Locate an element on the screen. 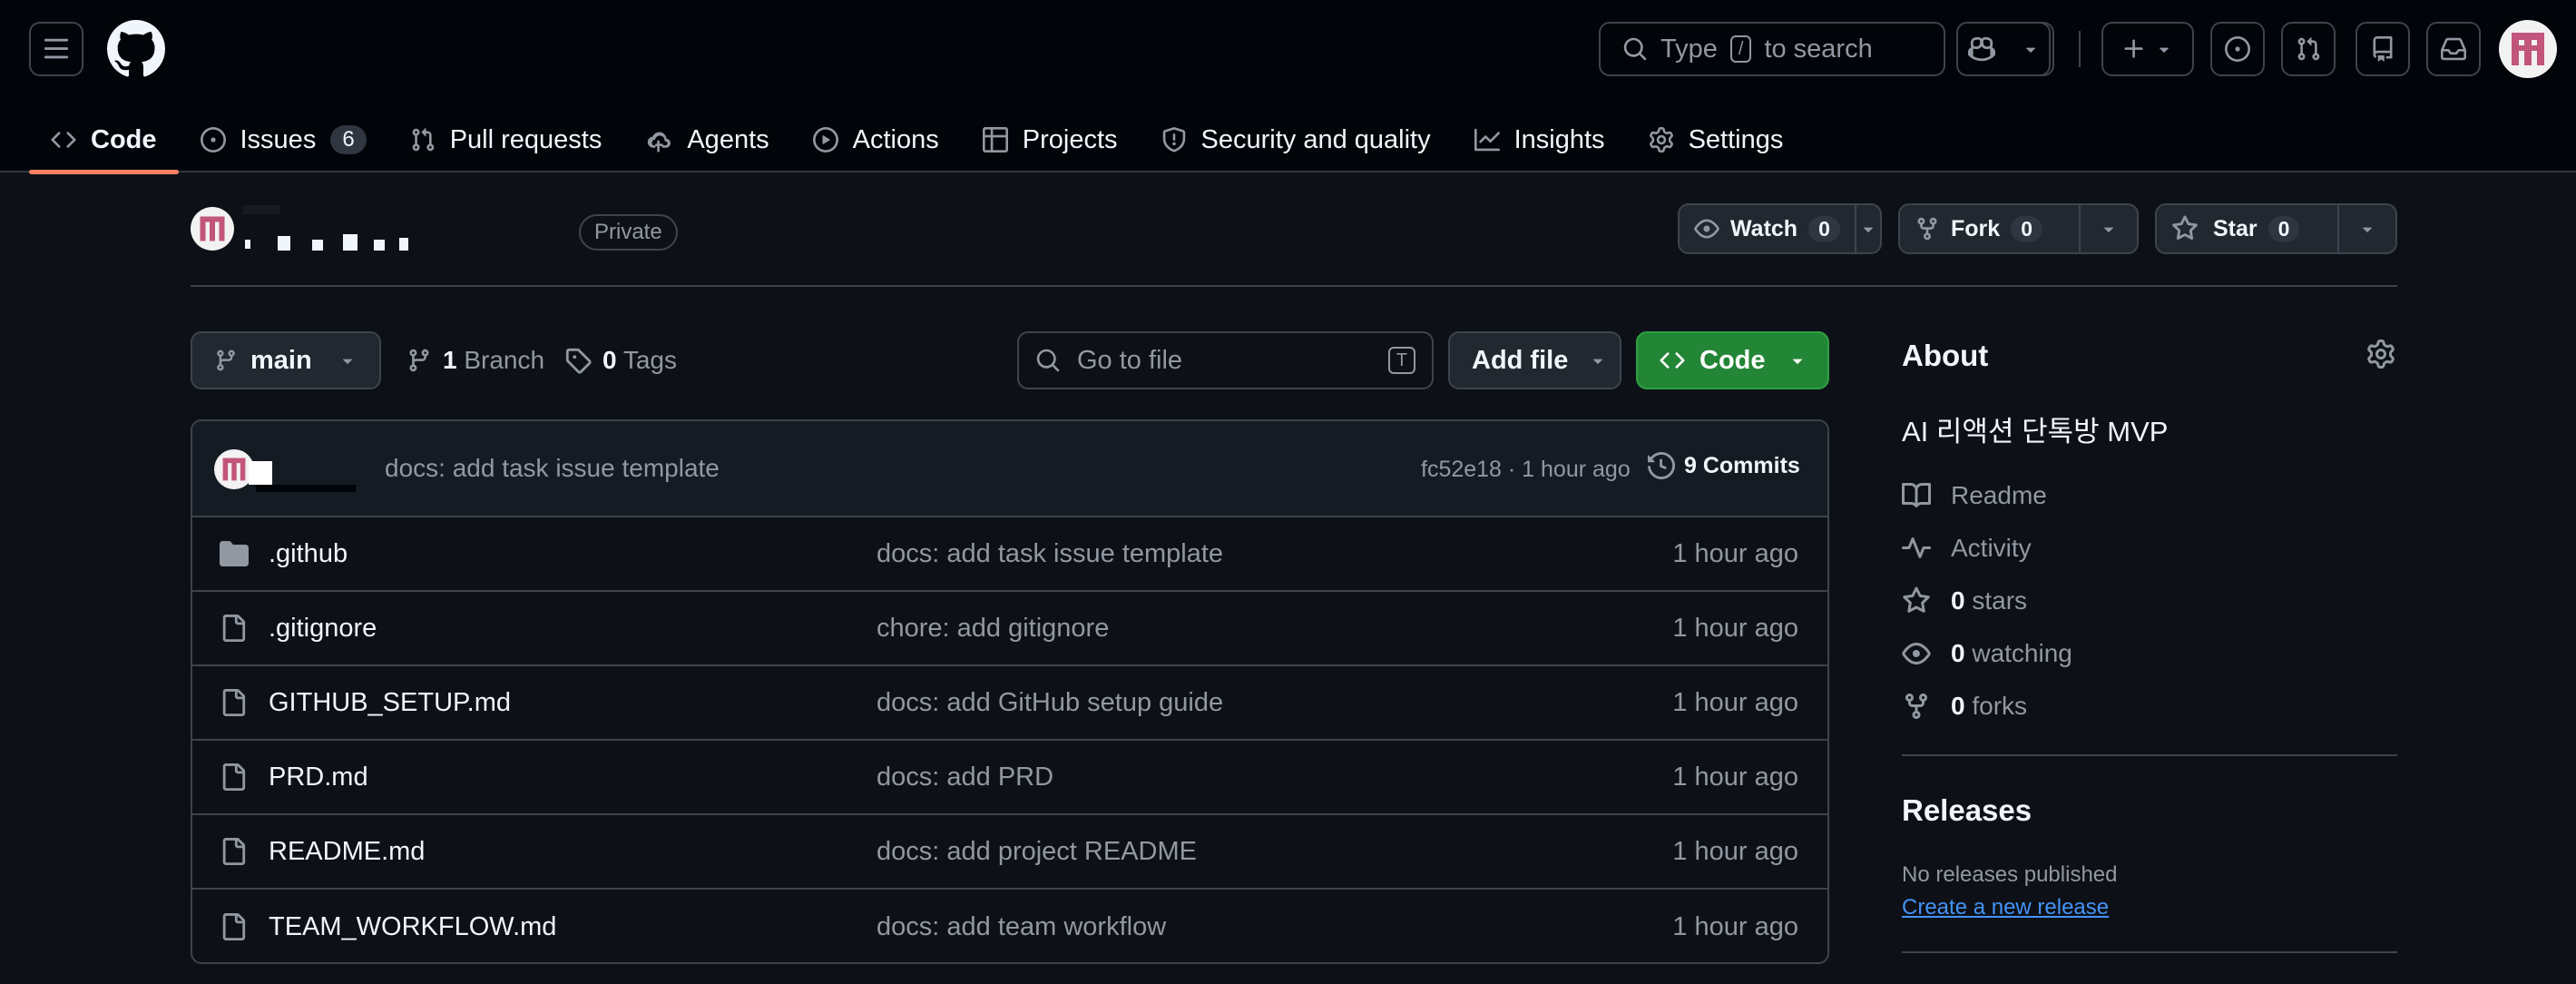 Image resolution: width=2576 pixels, height=984 pixels. tab-issues-label: Issues is located at coordinates (278, 139).